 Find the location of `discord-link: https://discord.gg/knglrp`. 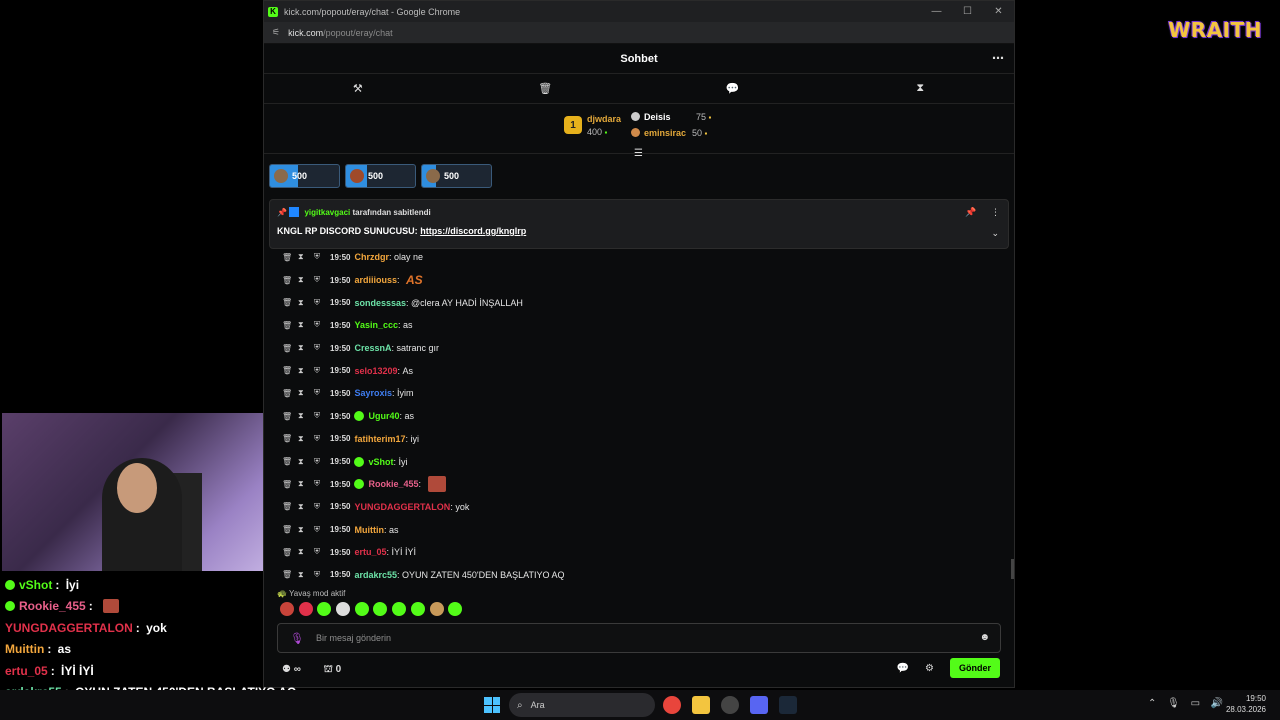

discord-link: https://discord.gg/knglrp is located at coordinates (473, 231).